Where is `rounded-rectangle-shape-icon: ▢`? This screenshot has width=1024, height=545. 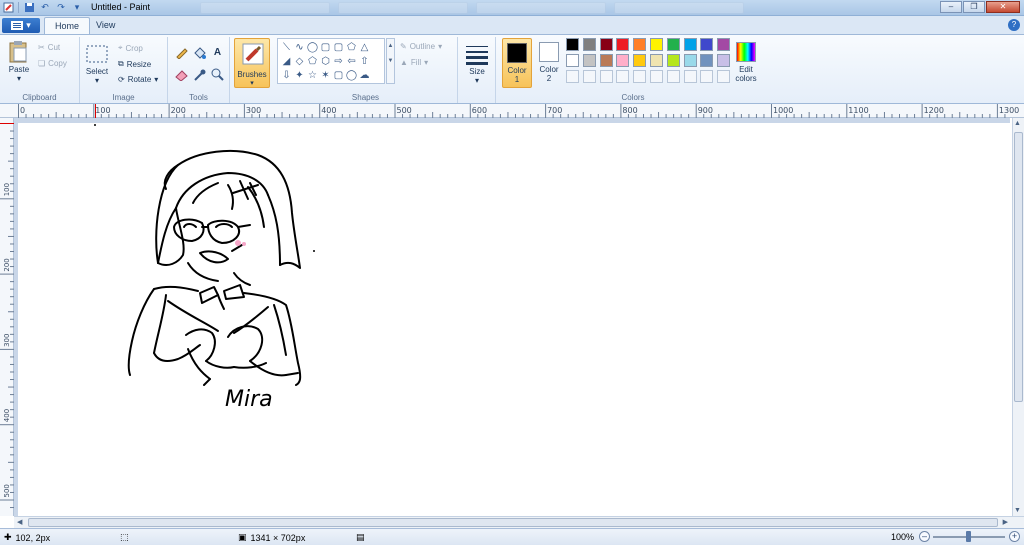
rounded-rectangle-shape-icon: ▢ is located at coordinates (338, 47).